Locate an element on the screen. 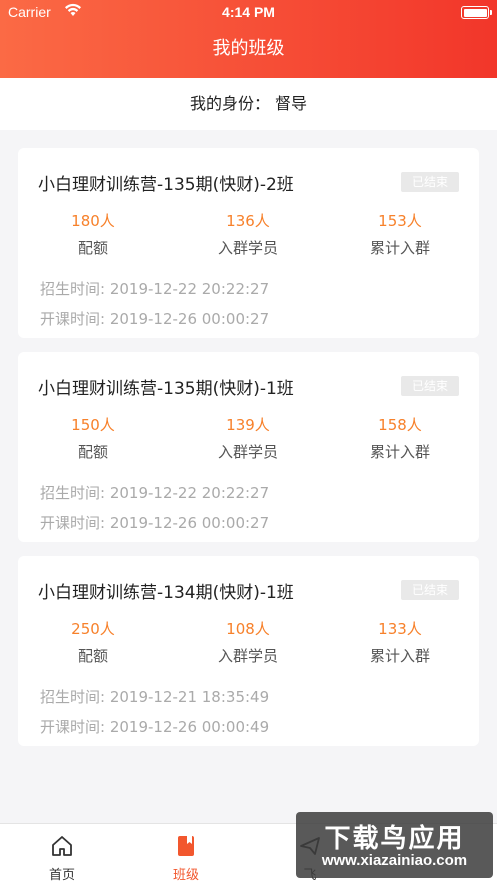 Image resolution: width=497 pixels, height=883 pixels. clock: 4:14 PM is located at coordinates (248, 12).